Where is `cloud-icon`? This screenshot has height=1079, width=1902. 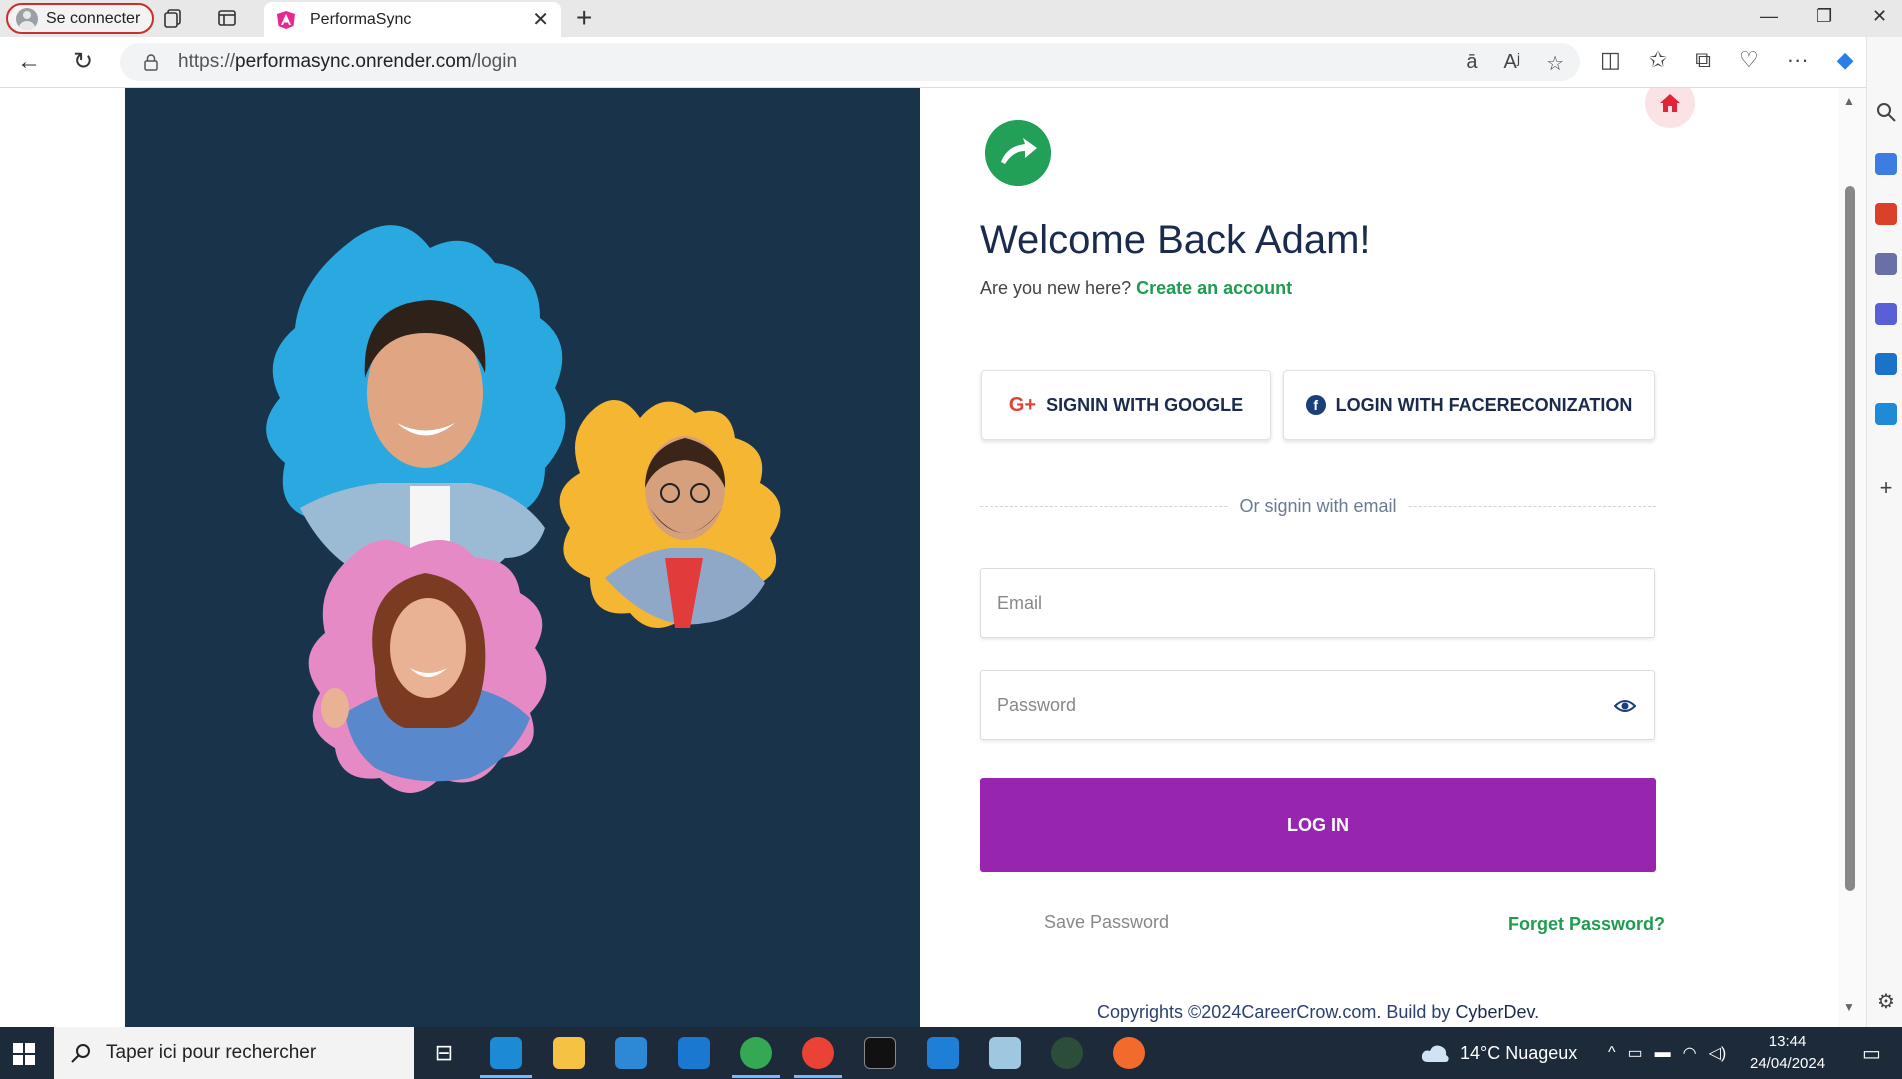 cloud-icon is located at coordinates (1435, 1053).